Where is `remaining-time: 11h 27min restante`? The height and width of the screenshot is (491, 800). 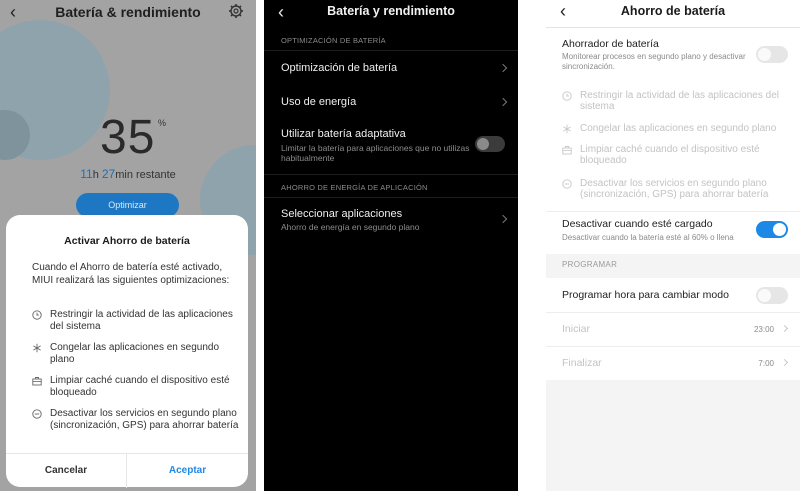 remaining-time: 11h 27min restante is located at coordinates (128, 174).